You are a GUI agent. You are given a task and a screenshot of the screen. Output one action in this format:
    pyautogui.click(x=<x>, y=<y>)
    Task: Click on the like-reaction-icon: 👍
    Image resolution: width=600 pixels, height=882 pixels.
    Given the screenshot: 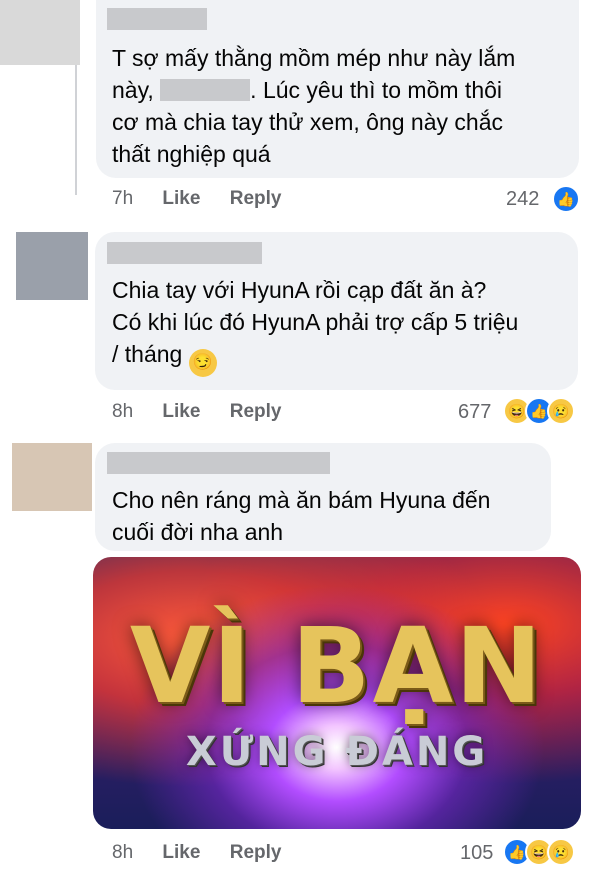 What is the action you would take?
    pyautogui.click(x=566, y=199)
    